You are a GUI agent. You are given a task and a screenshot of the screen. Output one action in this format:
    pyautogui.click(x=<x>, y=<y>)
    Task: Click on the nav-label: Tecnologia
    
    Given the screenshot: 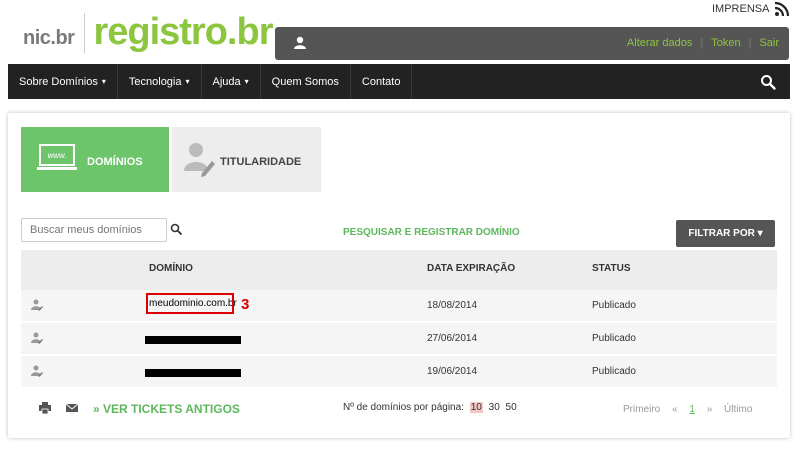 What is the action you would take?
    pyautogui.click(x=155, y=81)
    